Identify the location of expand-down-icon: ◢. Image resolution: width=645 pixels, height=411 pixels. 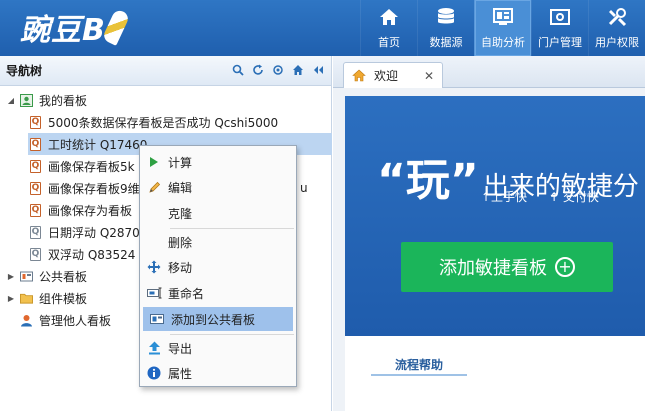
(11, 100).